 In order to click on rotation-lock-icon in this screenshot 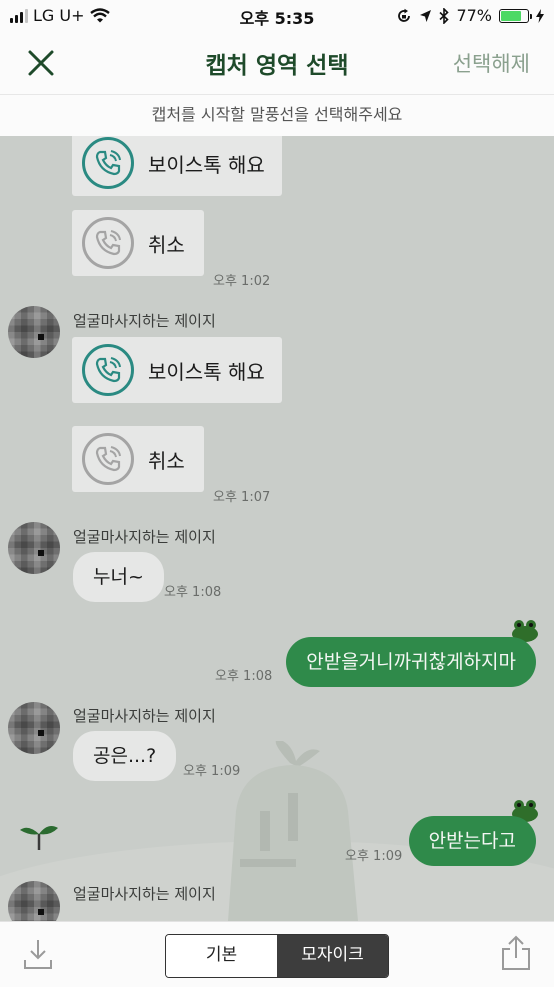, I will do `click(404, 15)`.